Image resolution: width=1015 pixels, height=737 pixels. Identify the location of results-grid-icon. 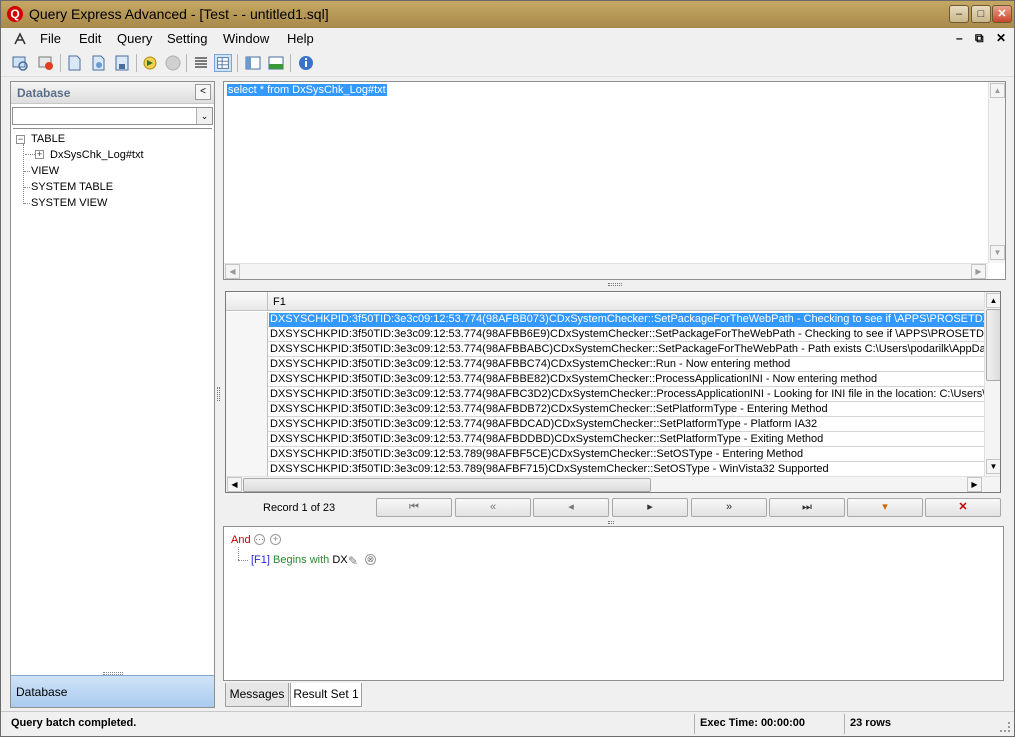
(223, 63).